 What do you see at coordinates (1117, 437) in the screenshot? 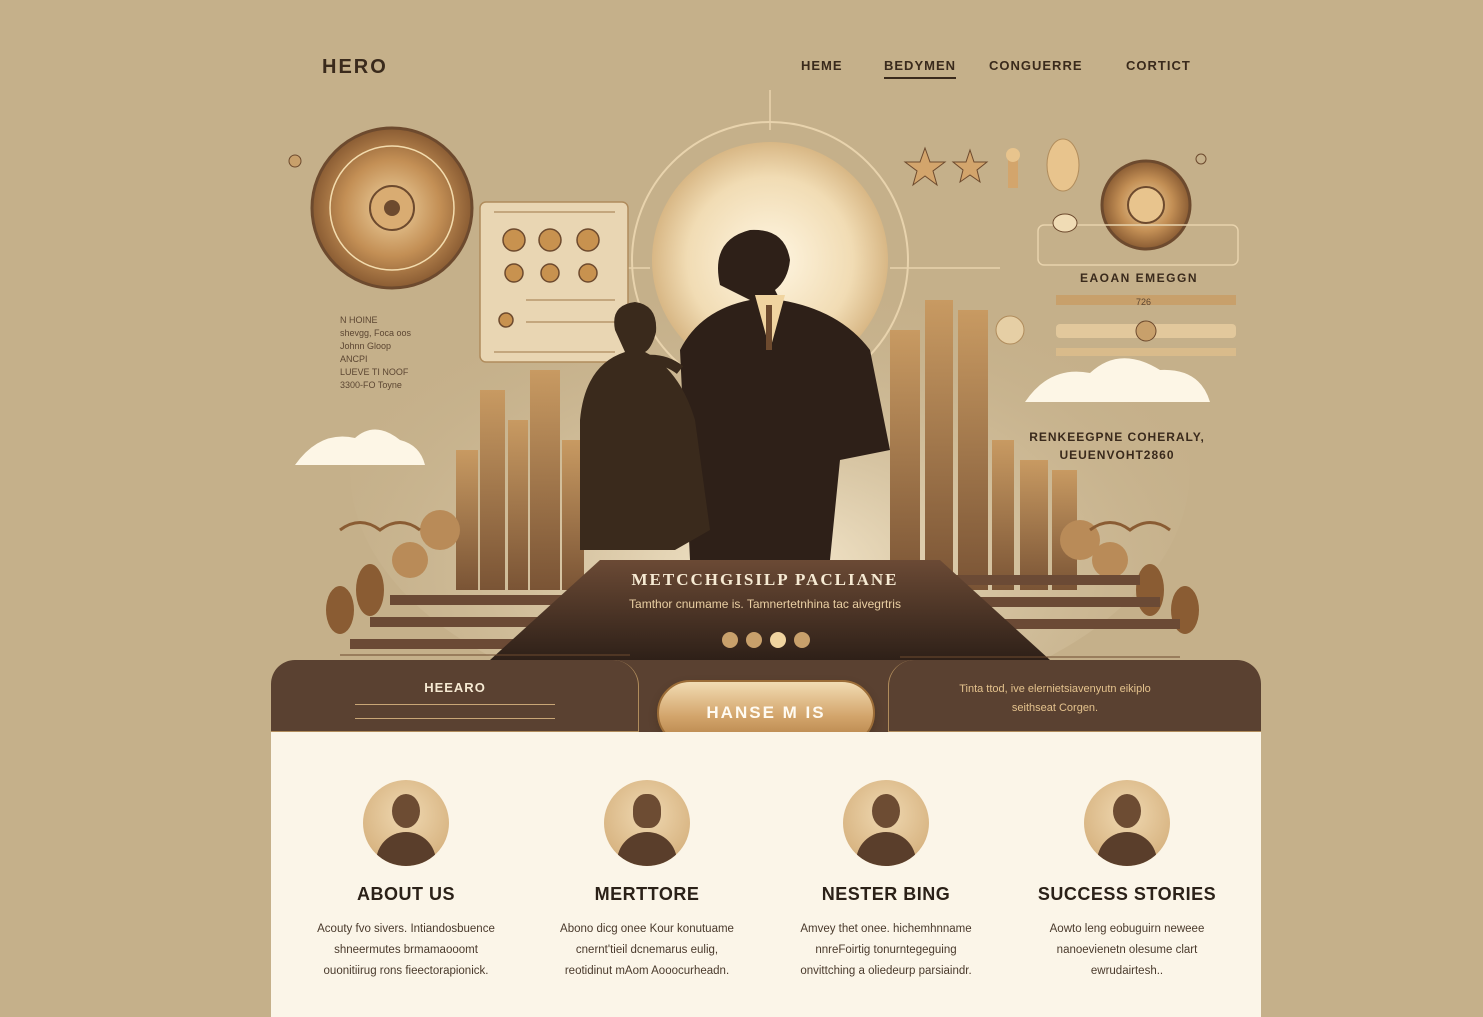
I see `side-text-line: RENKEEGPNE COHERALY,` at bounding box center [1117, 437].